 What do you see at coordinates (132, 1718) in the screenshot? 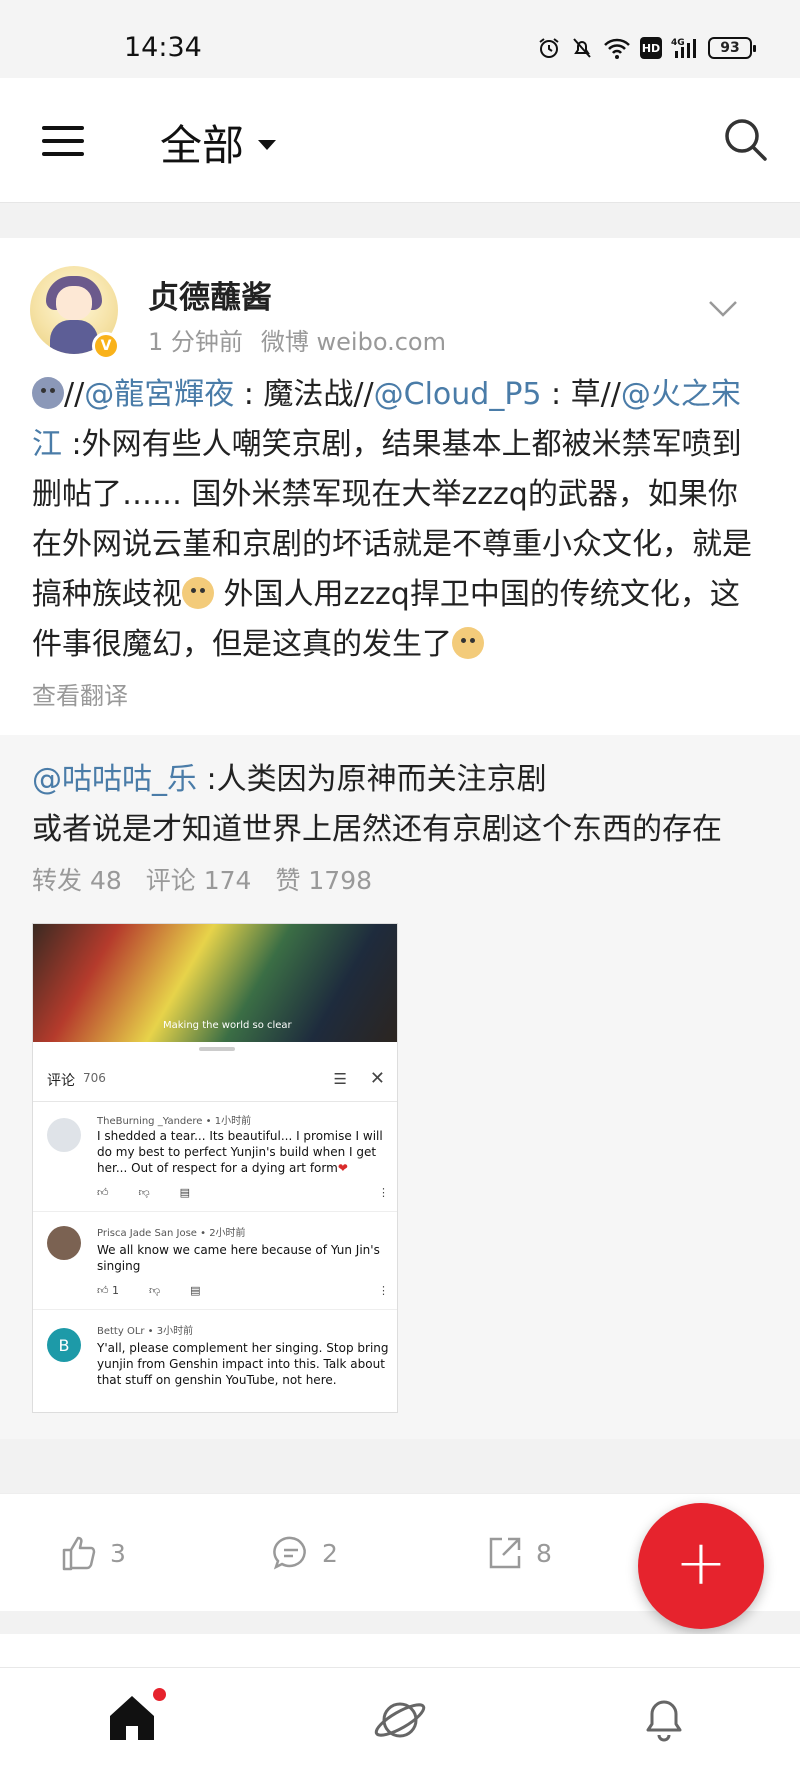
I see `home-icon` at bounding box center [132, 1718].